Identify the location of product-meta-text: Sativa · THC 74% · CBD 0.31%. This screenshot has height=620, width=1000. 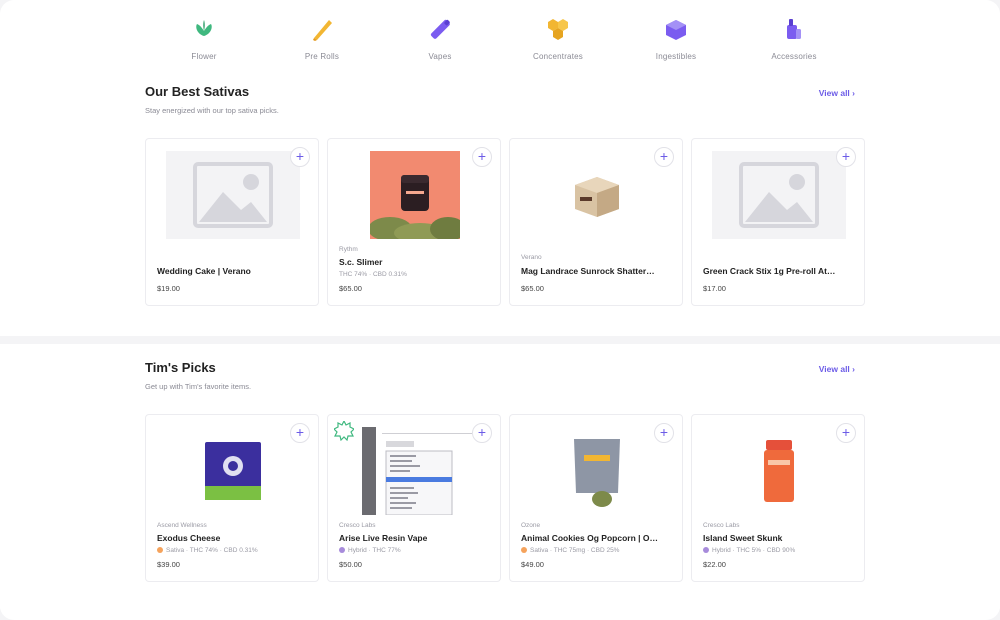
(212, 550).